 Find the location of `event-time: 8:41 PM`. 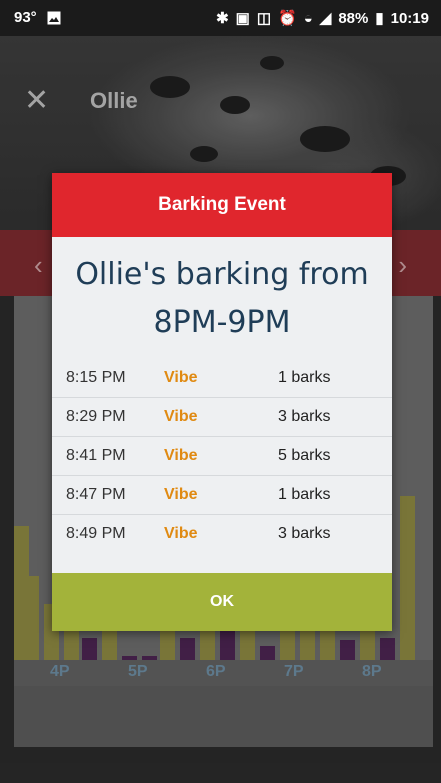

event-time: 8:41 PM is located at coordinates (96, 455).